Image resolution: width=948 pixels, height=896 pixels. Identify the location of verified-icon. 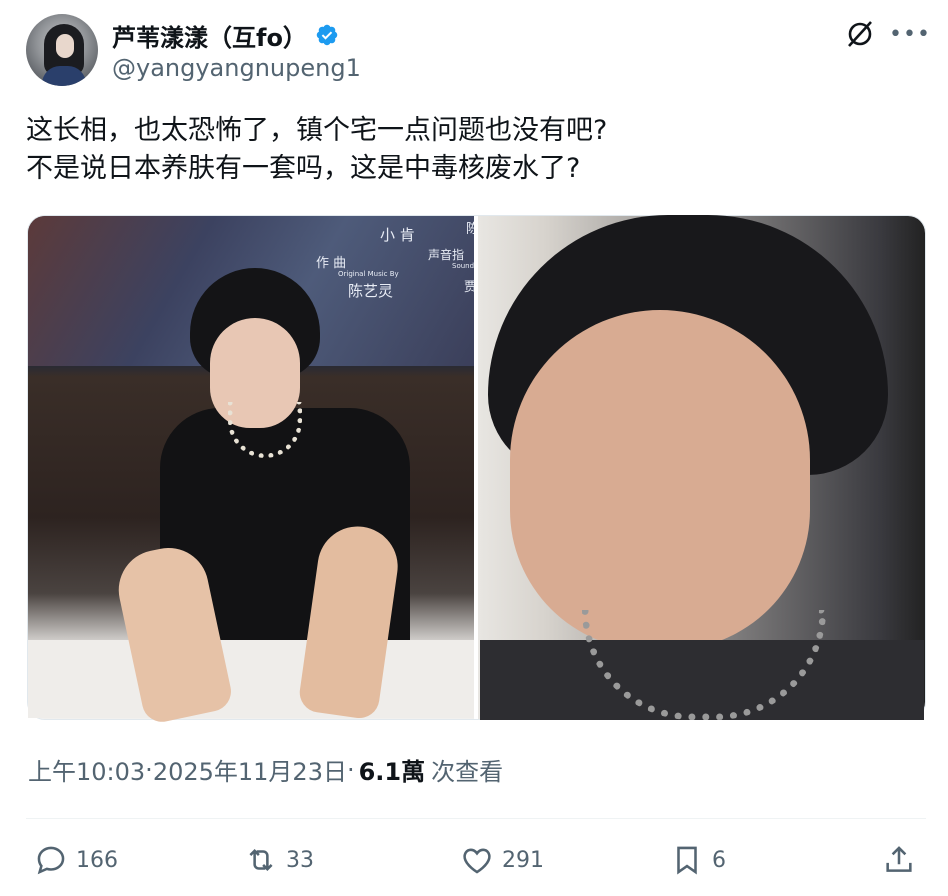
(327, 35).